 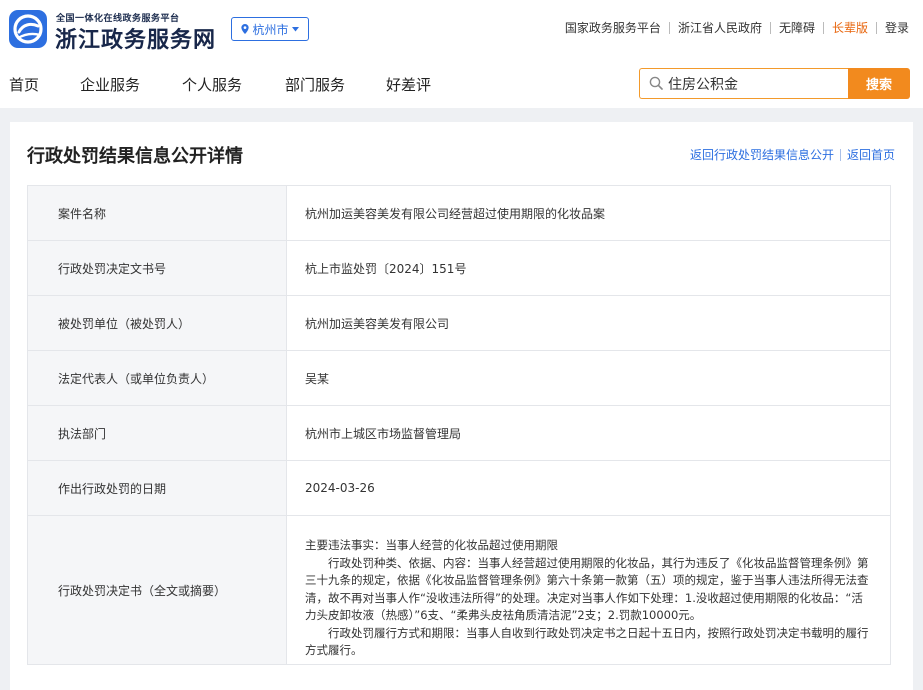 I want to click on search-box, so click(x=744, y=83).